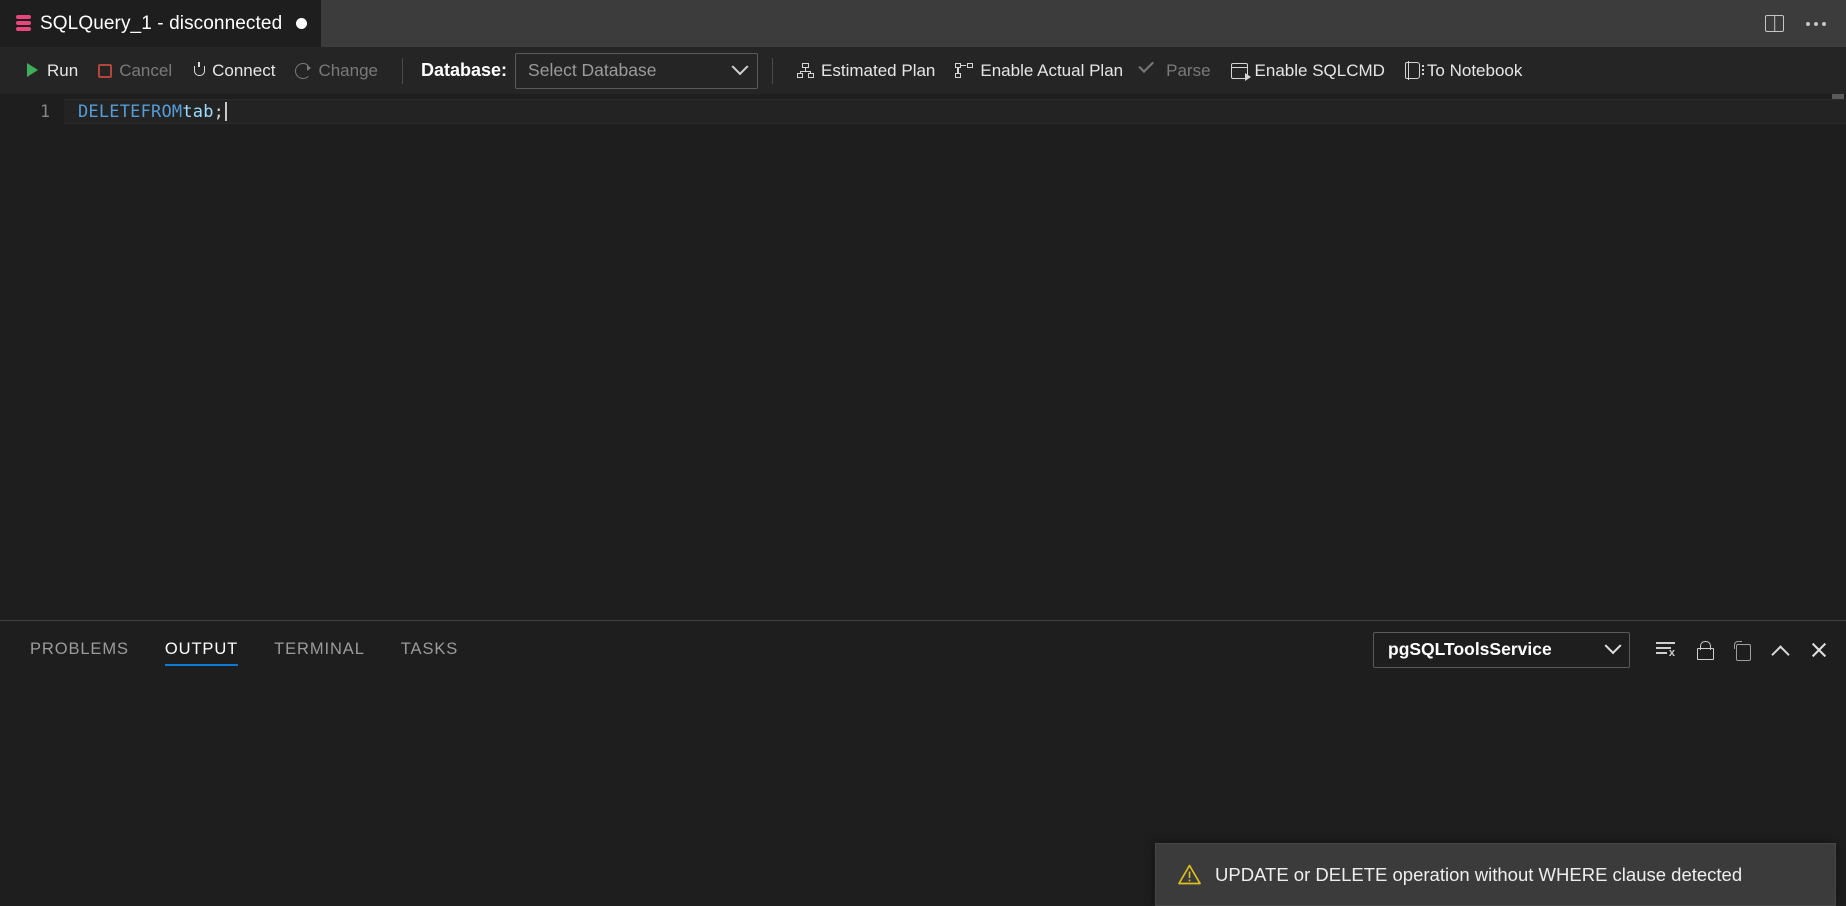 The height and width of the screenshot is (906, 1846). Describe the element at coordinates (923, 23) in the screenshot. I see `editor-tab-bar: SQLQuery_1 - disconnected` at that location.